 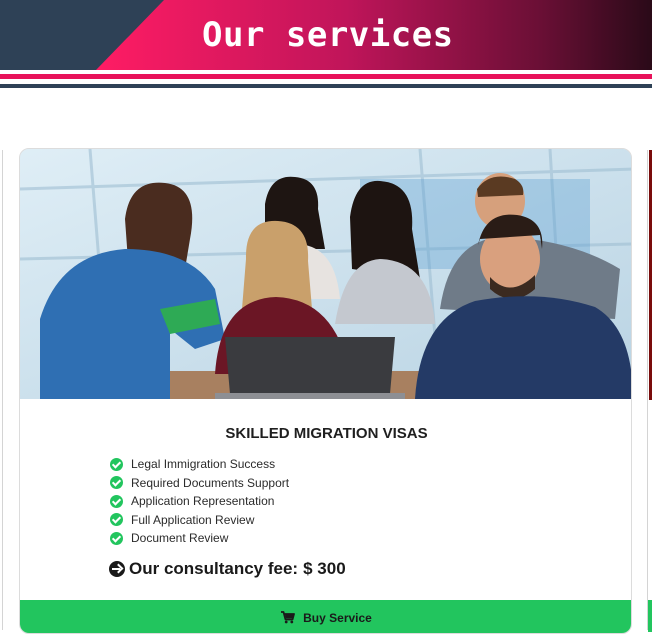 What do you see at coordinates (326, 76) in the screenshot?
I see `banner-stripe-pink` at bounding box center [326, 76].